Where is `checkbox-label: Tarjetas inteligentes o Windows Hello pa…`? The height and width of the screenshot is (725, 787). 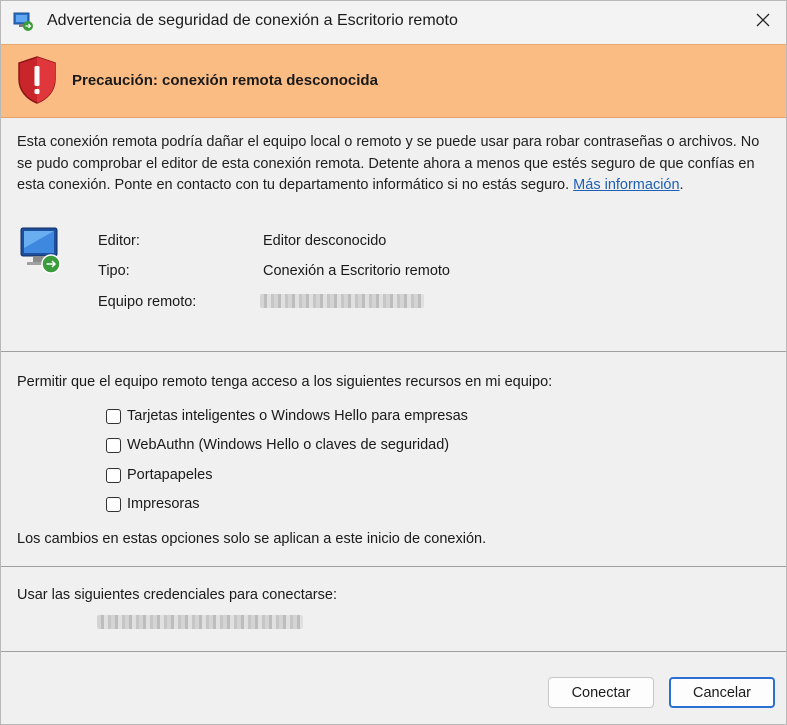
checkbox-label: Tarjetas inteligentes o Windows Hello pa… is located at coordinates (297, 416).